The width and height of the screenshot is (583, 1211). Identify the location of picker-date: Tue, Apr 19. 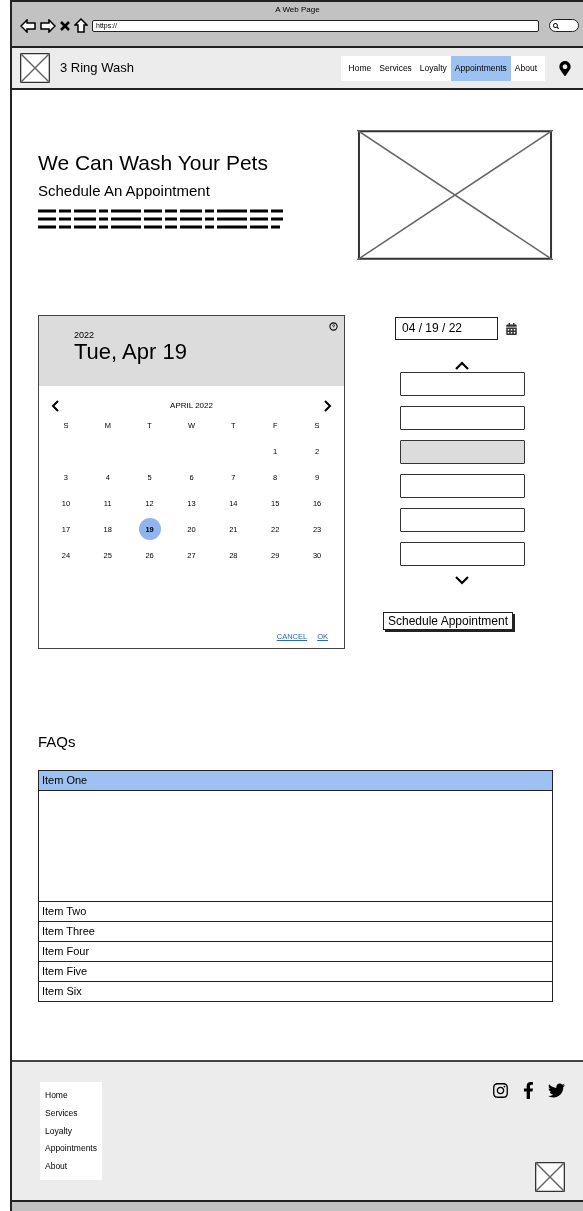
(130, 352).